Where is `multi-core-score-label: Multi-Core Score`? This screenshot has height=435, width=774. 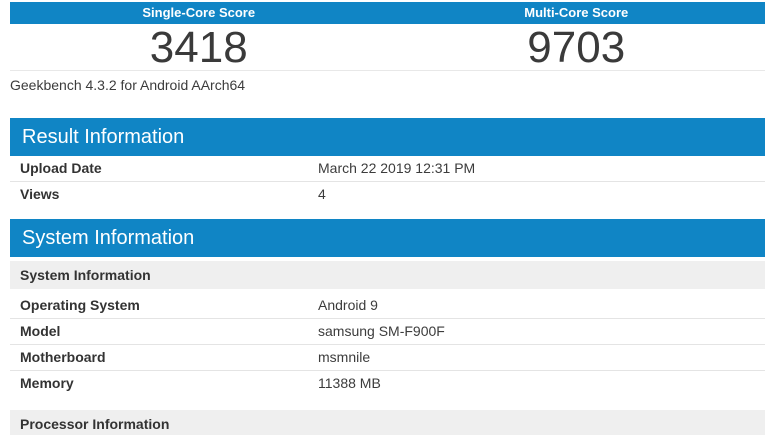
multi-core-score-label: Multi-Core Score is located at coordinates (576, 12).